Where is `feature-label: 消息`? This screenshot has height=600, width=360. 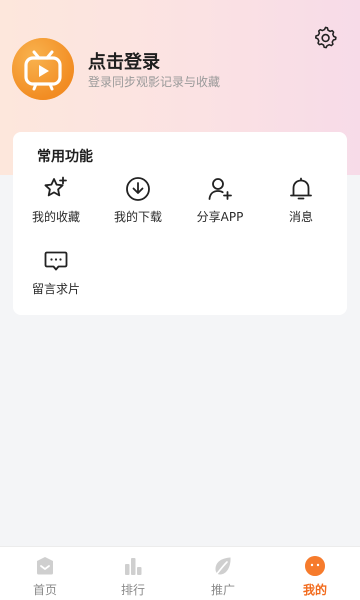
feature-label: 消息 is located at coordinates (300, 217).